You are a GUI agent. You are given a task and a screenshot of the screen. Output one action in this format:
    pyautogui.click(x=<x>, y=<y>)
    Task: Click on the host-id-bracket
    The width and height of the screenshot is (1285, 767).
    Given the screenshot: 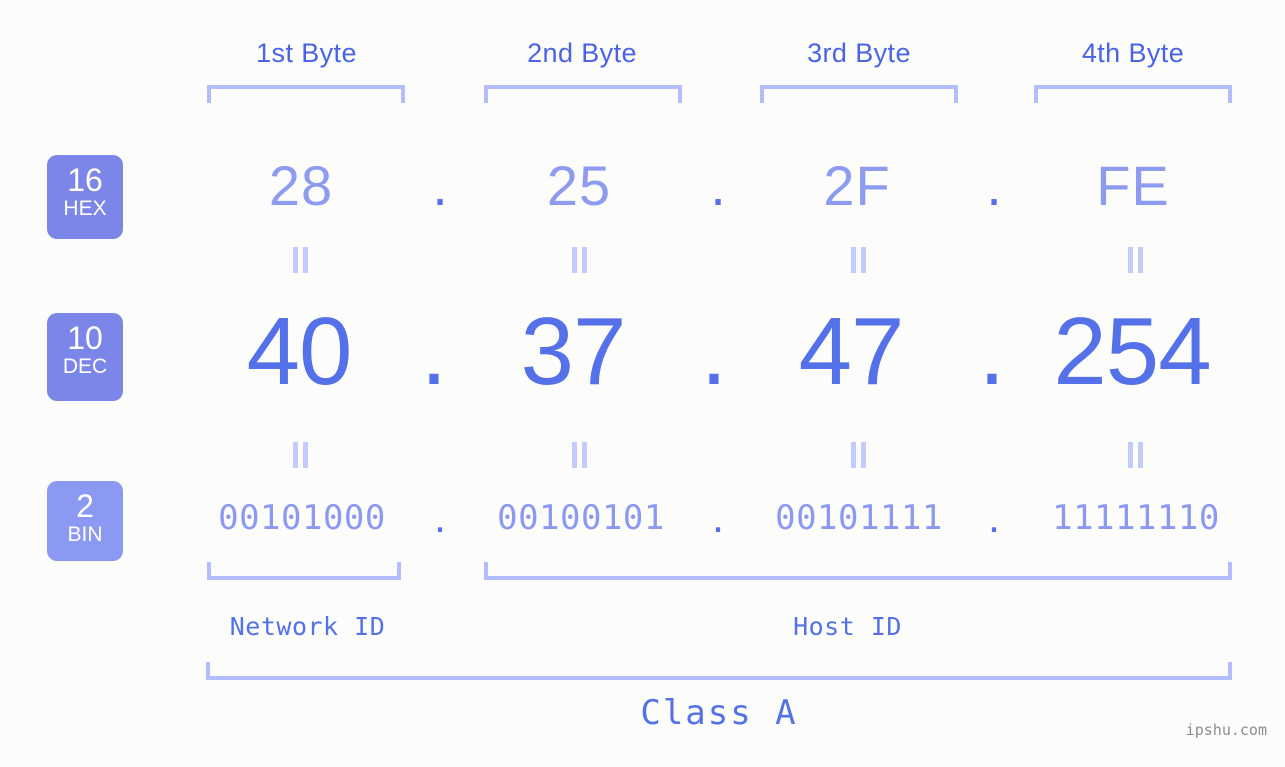 What is the action you would take?
    pyautogui.click(x=858, y=571)
    